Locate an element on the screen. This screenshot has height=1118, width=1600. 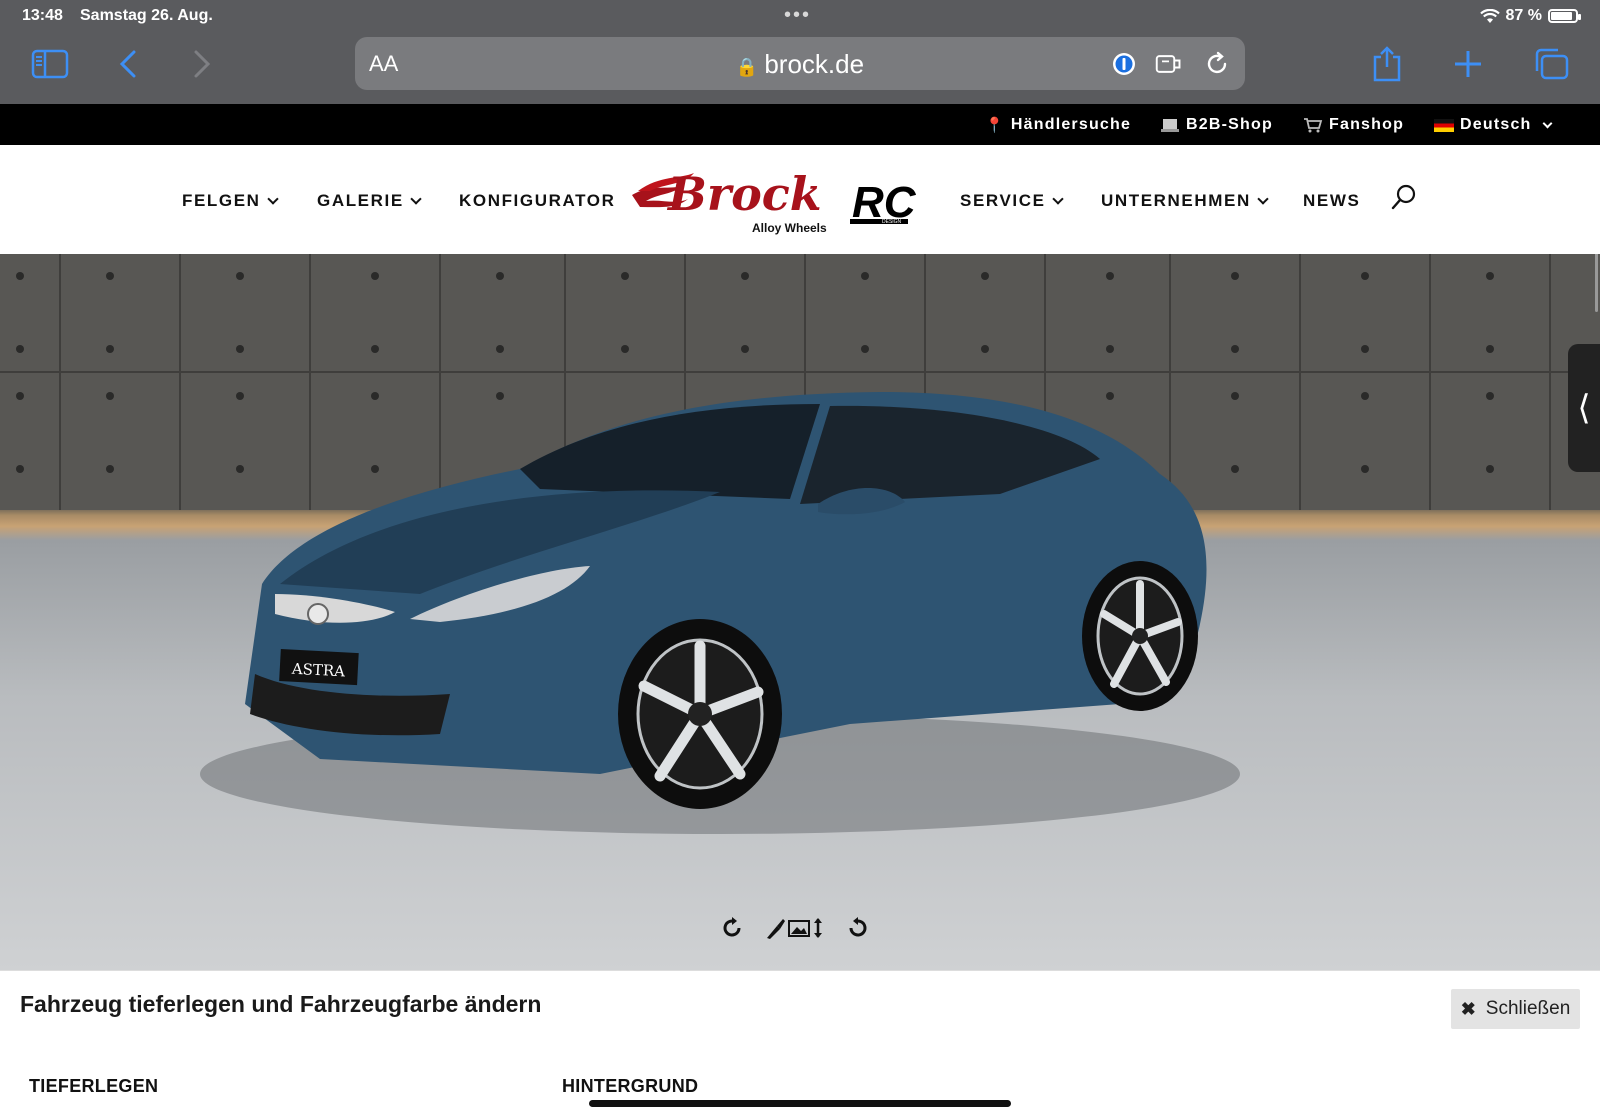
extension-icon is located at coordinates (1169, 64).